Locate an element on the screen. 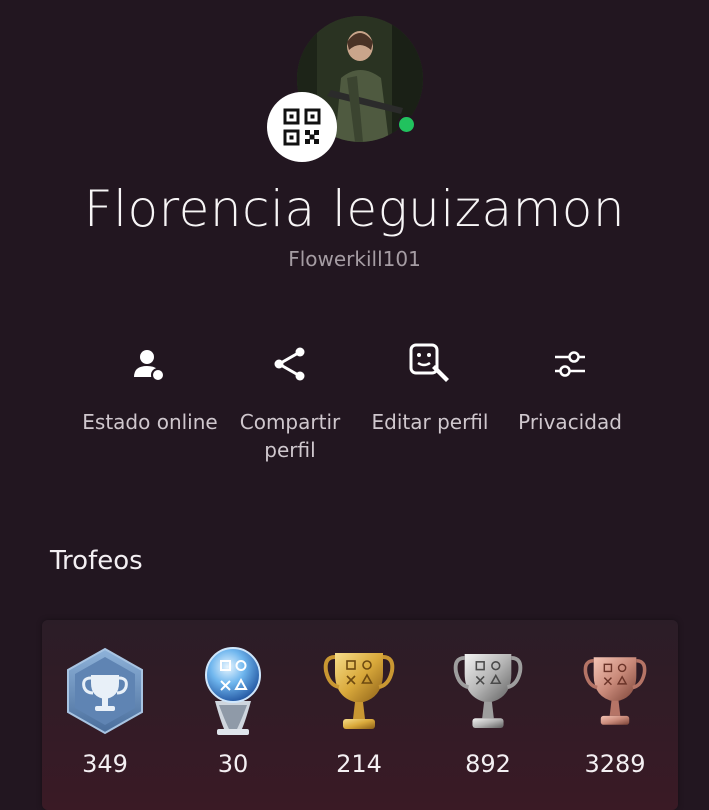  trophy-level-count: 349 is located at coordinates (105, 764).